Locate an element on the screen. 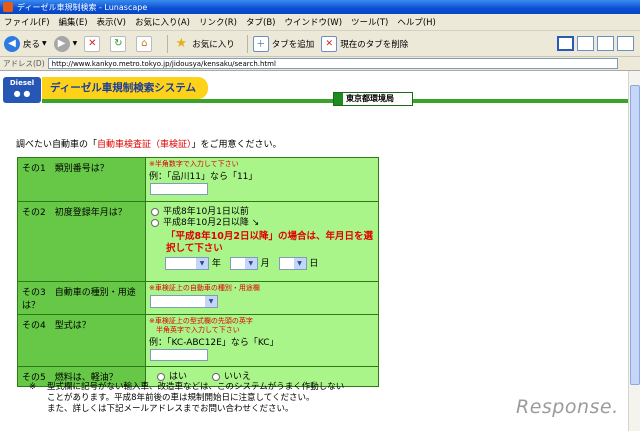 This screenshot has height=431, width=640. fuel-yes-radio is located at coordinates (161, 376).